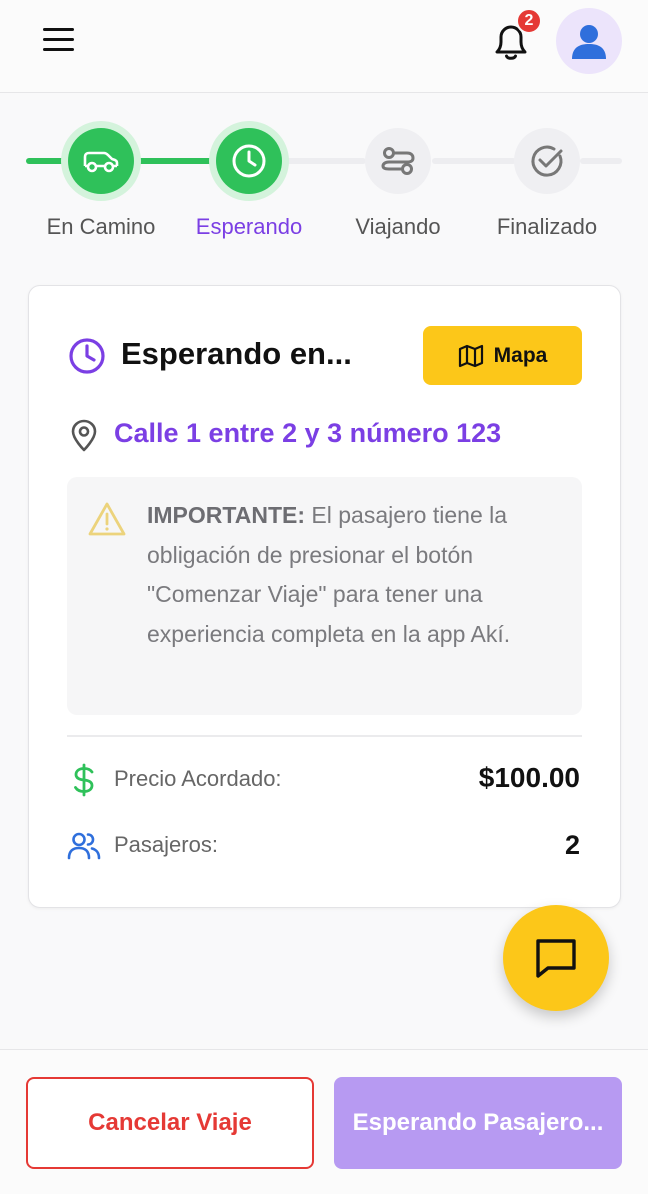 This screenshot has width=648, height=1194. I want to click on passengers-label: Pasajeros:, so click(166, 844).